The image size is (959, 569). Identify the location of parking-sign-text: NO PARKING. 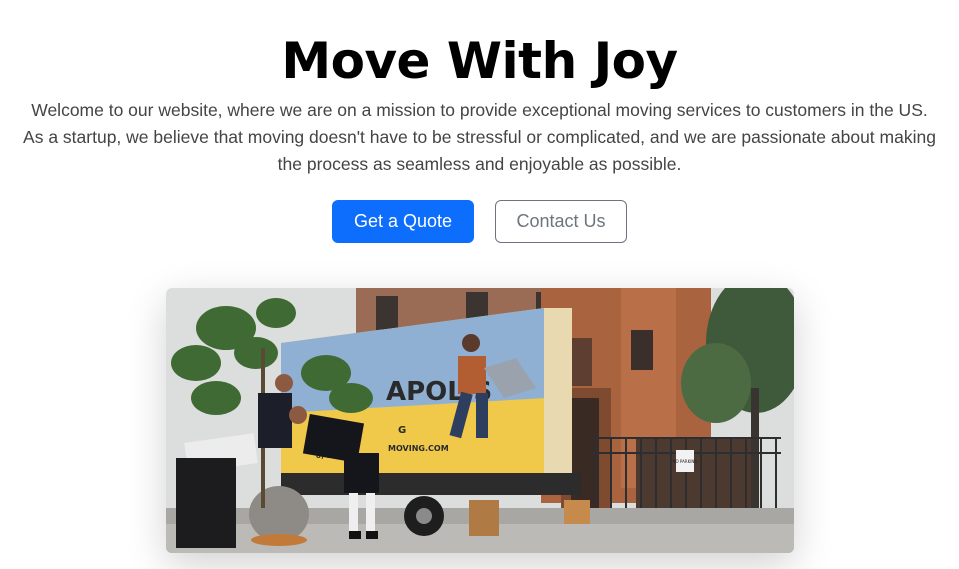
(685, 461).